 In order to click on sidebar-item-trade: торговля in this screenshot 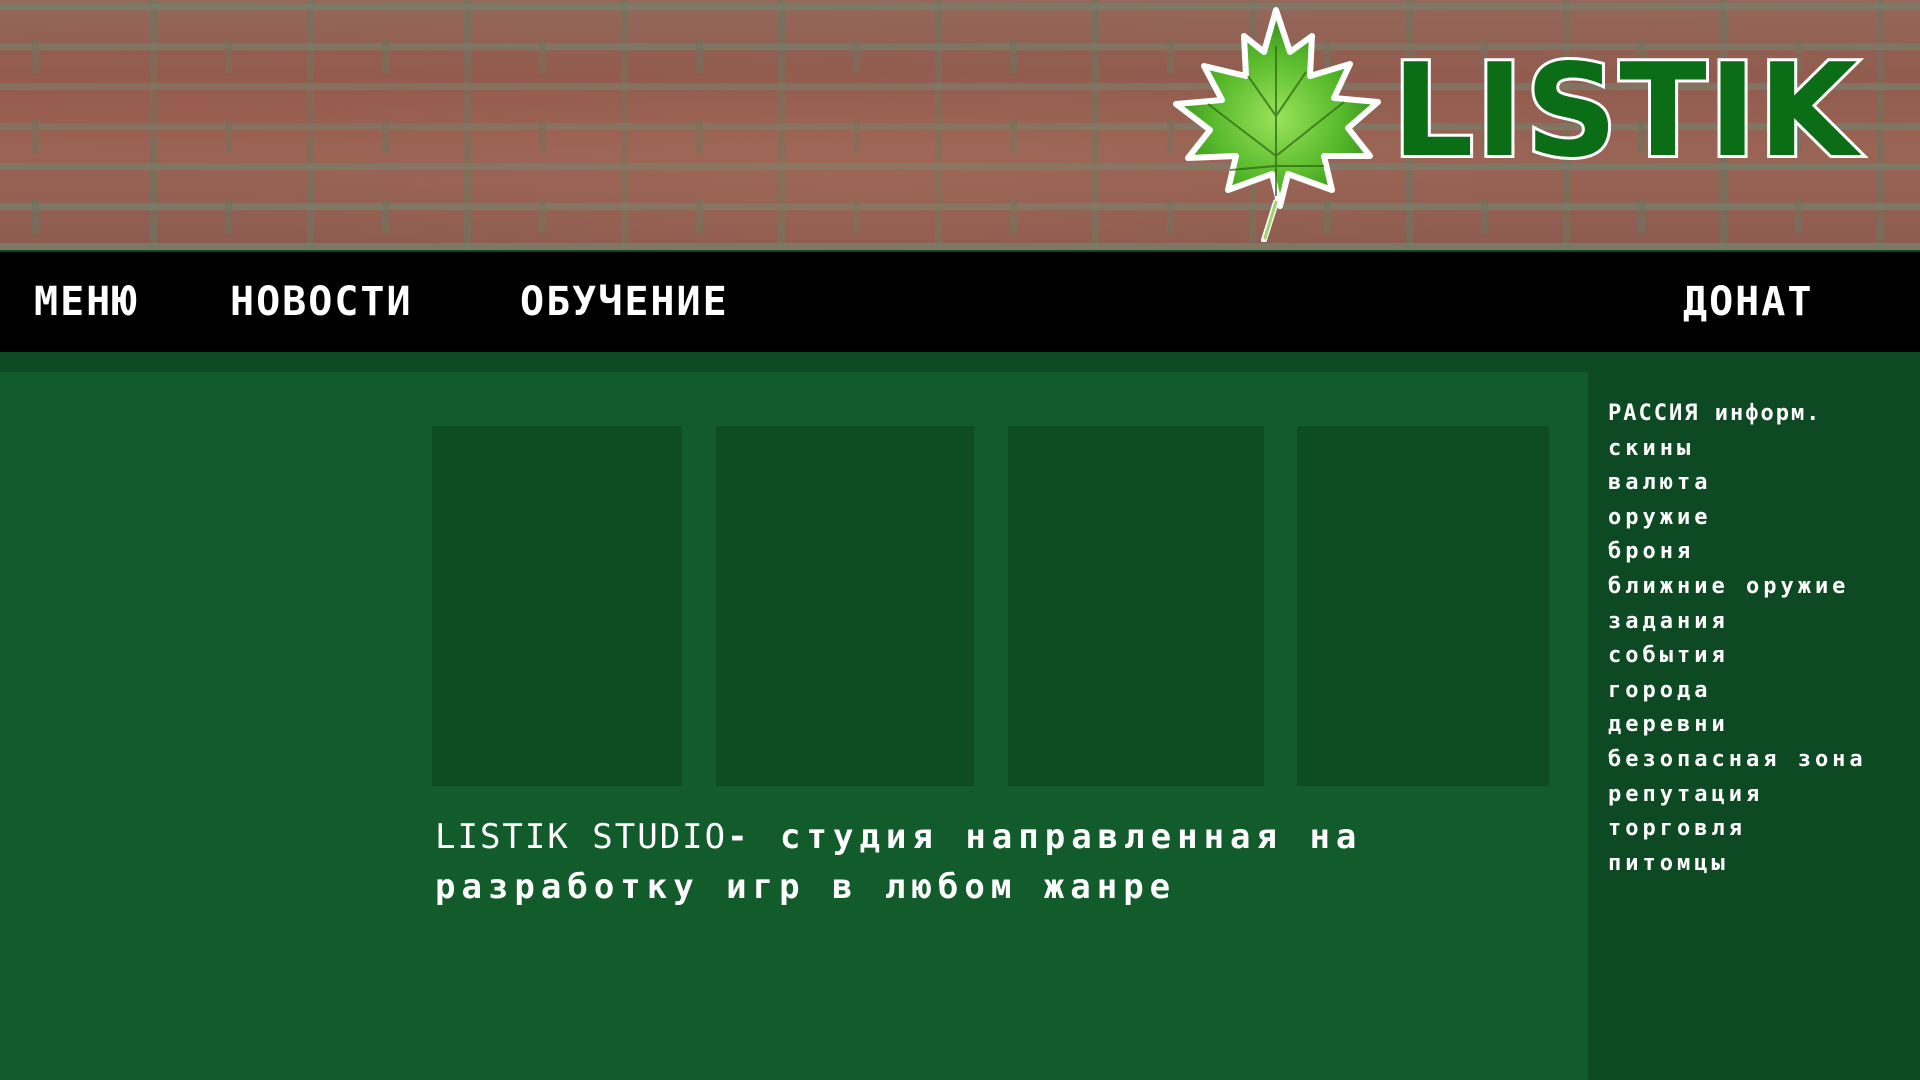, I will do `click(1764, 829)`.